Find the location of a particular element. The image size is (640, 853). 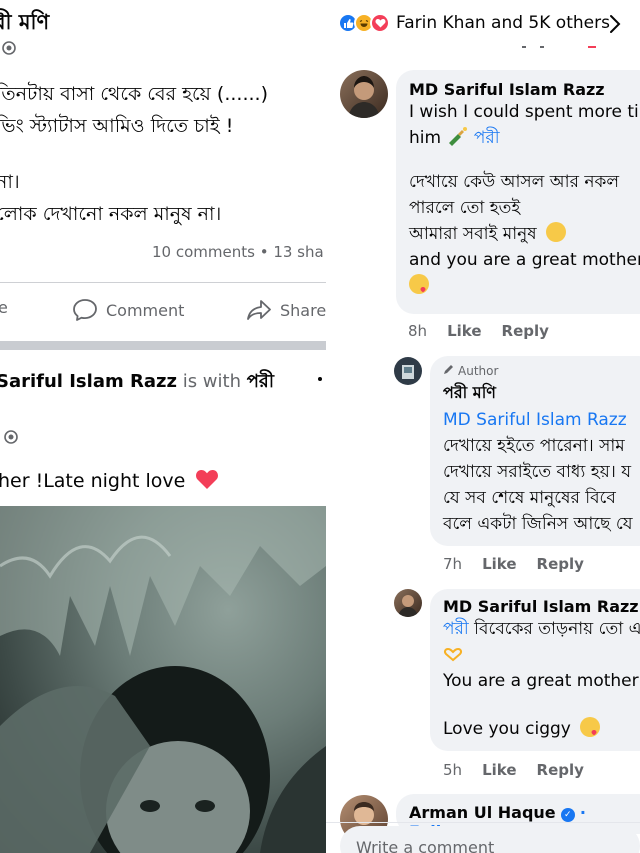

post2-with-text: is with is located at coordinates (211, 381).